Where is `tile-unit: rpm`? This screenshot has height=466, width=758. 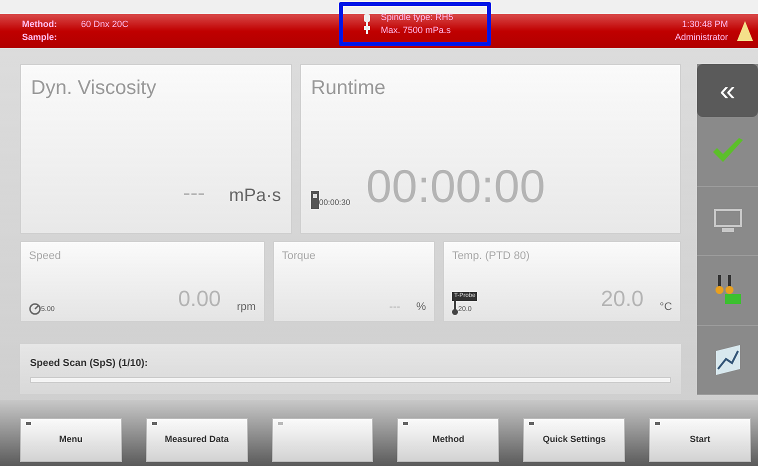
tile-unit: rpm is located at coordinates (246, 307).